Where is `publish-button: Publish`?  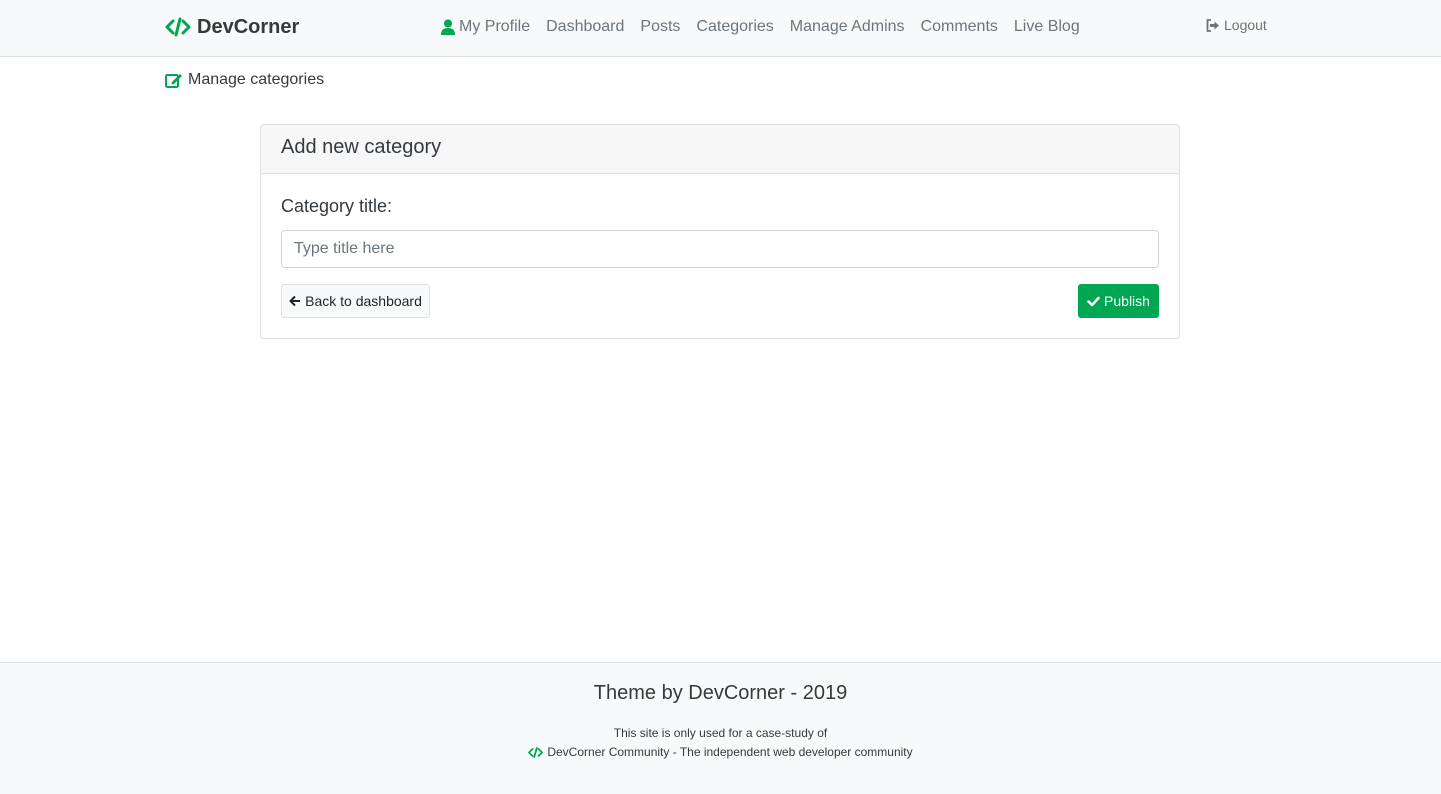
publish-button: Publish is located at coordinates (1118, 301).